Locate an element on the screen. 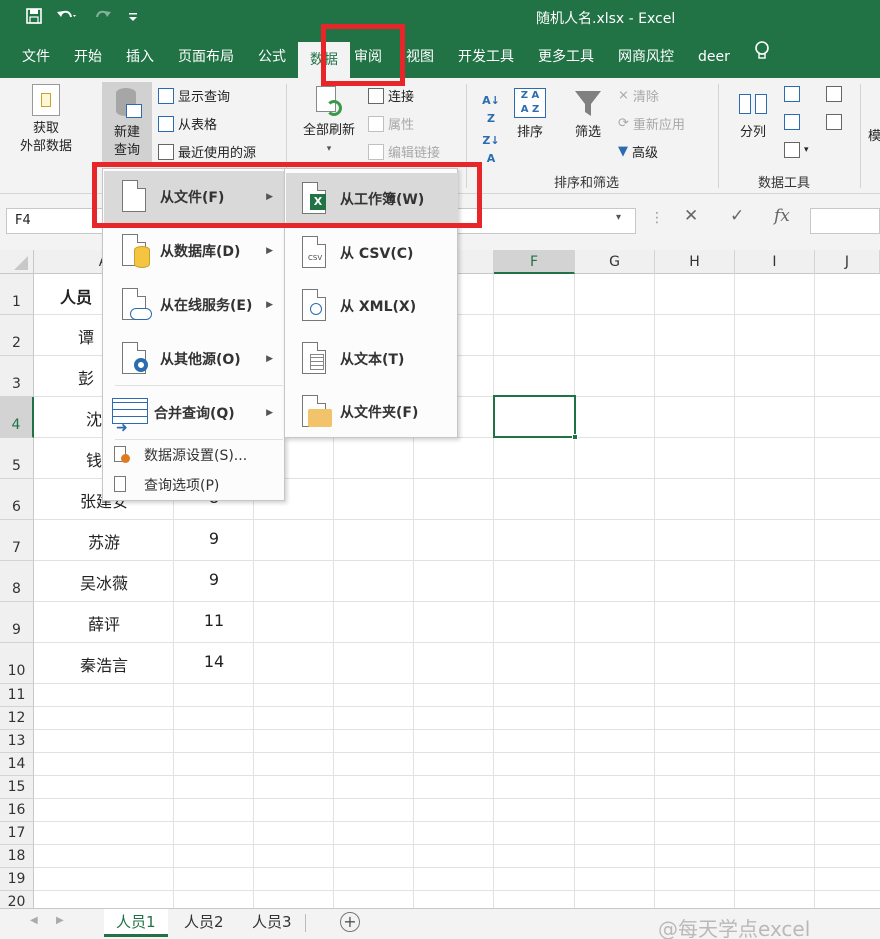 The image size is (880, 939). select-all-corner is located at coordinates (17, 262).